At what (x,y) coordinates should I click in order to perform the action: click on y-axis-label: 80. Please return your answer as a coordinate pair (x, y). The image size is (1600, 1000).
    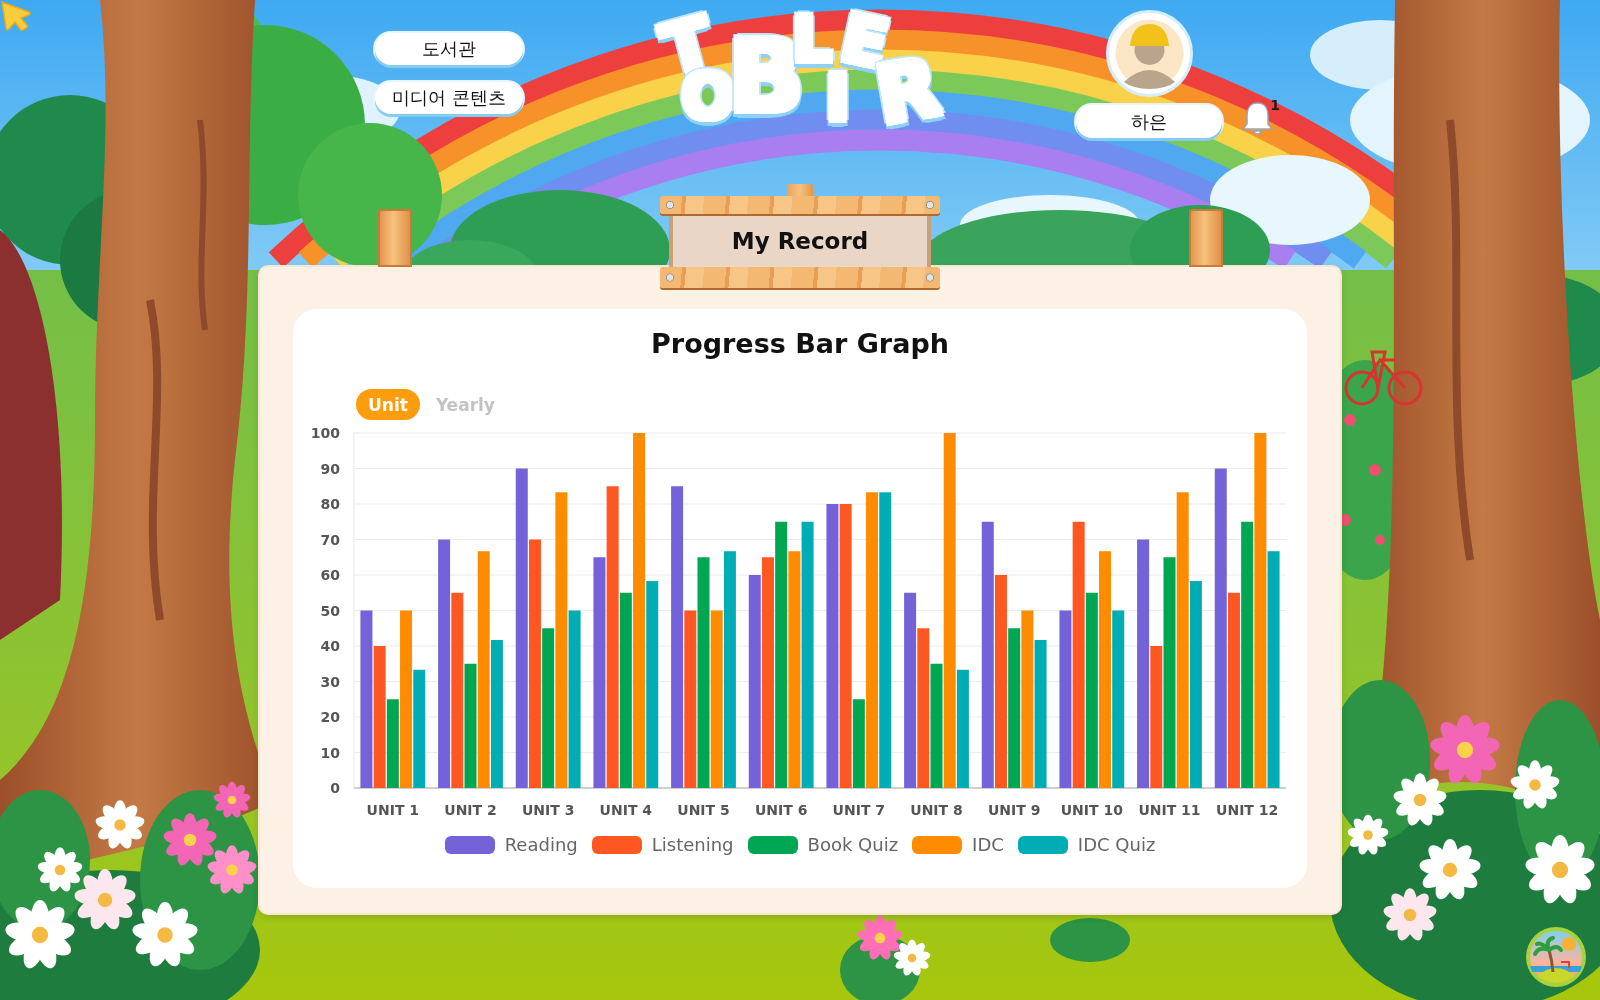
    Looking at the image, I should click on (330, 504).